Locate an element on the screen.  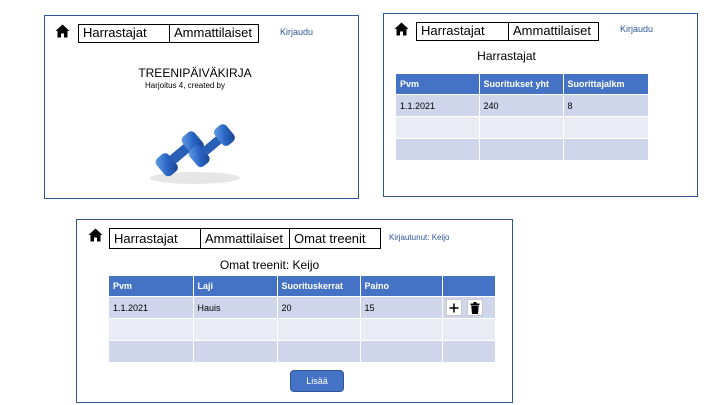
table-header-row: Pvm Suoritukset yht Suorittajalkm is located at coordinates (522, 84).